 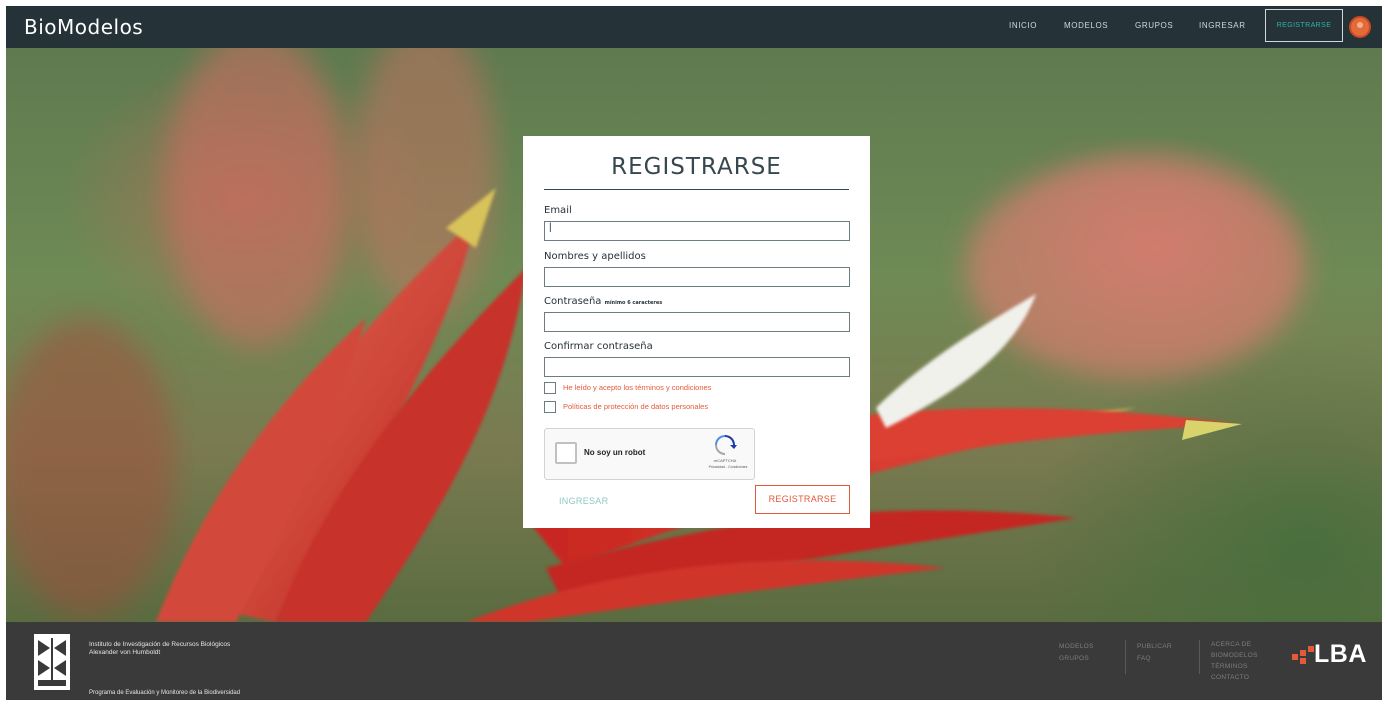 What do you see at coordinates (1154, 25) in the screenshot?
I see `nav-grupos: GRUPOS` at bounding box center [1154, 25].